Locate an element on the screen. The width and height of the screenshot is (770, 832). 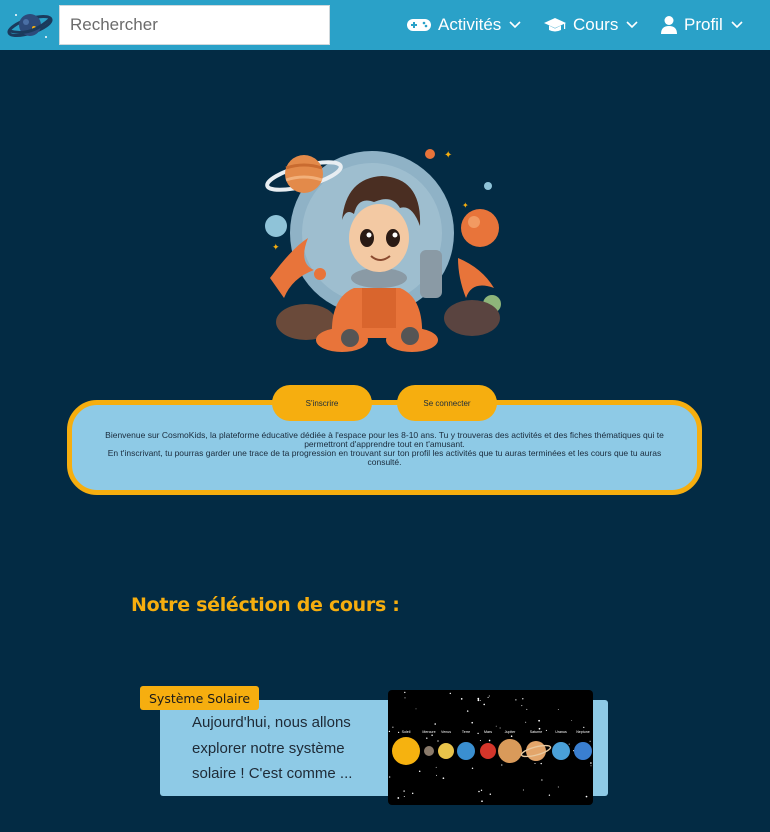
signup-button: S'inscrire is located at coordinates (322, 403).